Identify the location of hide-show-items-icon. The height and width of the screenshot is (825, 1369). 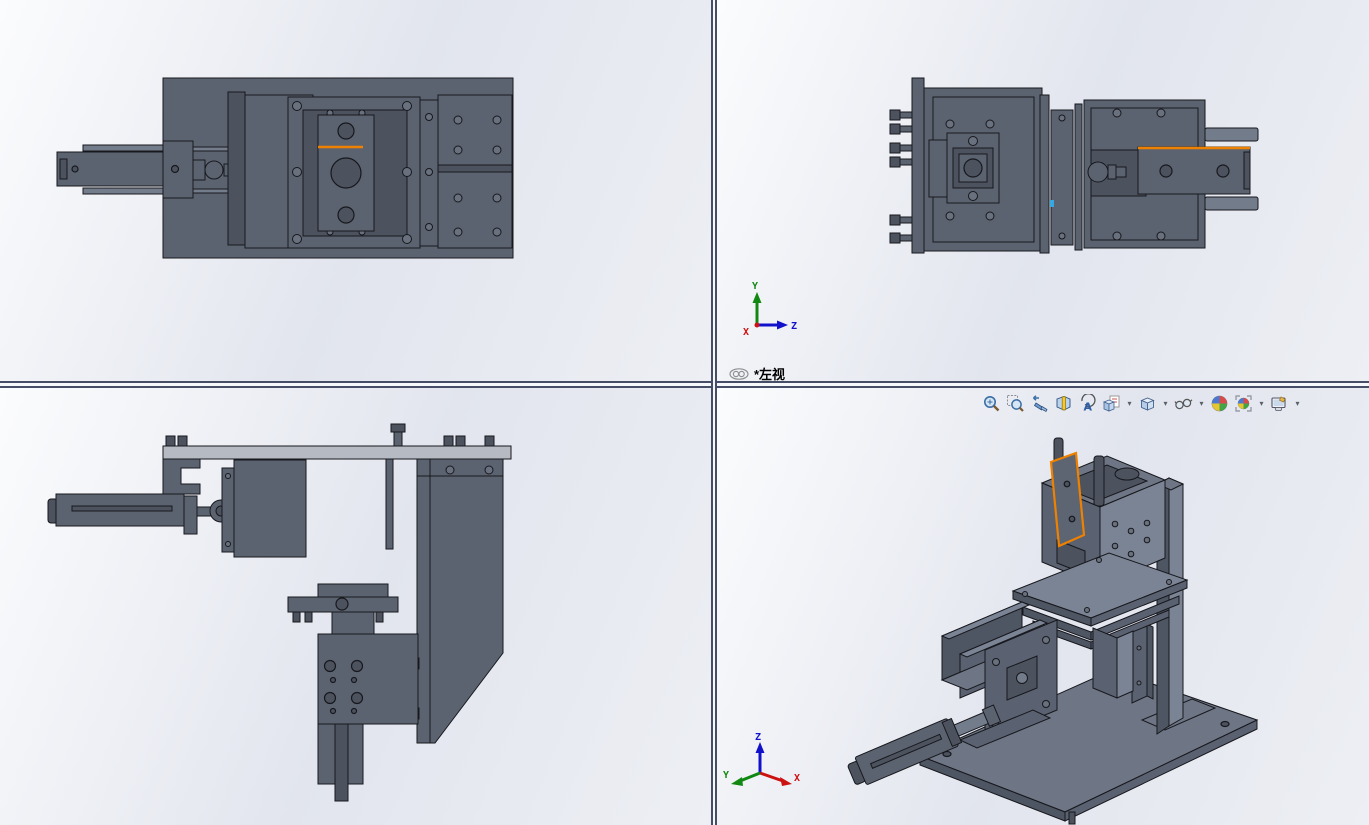
(1183, 403).